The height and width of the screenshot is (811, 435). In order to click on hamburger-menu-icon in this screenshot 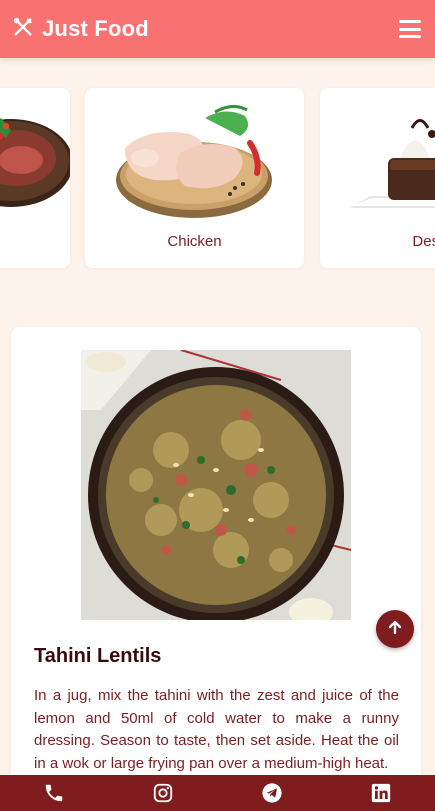, I will do `click(410, 29)`.